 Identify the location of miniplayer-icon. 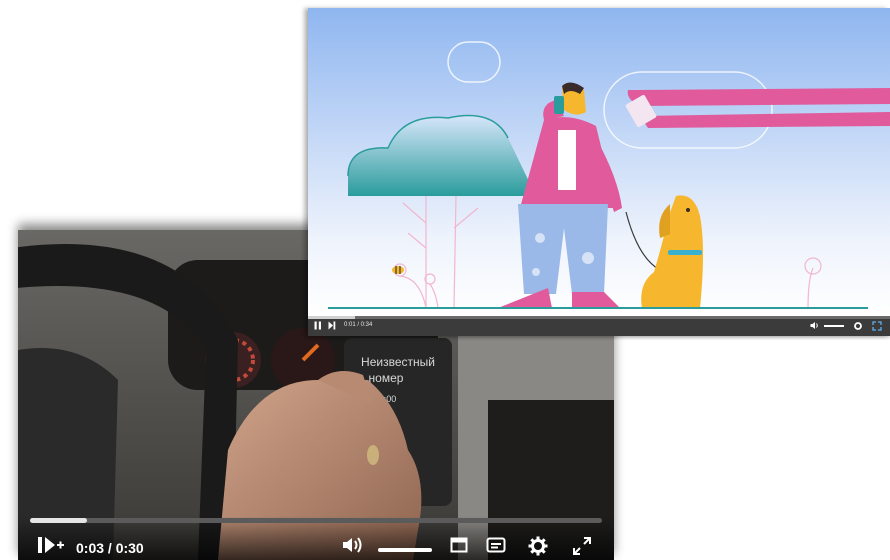
(459, 545).